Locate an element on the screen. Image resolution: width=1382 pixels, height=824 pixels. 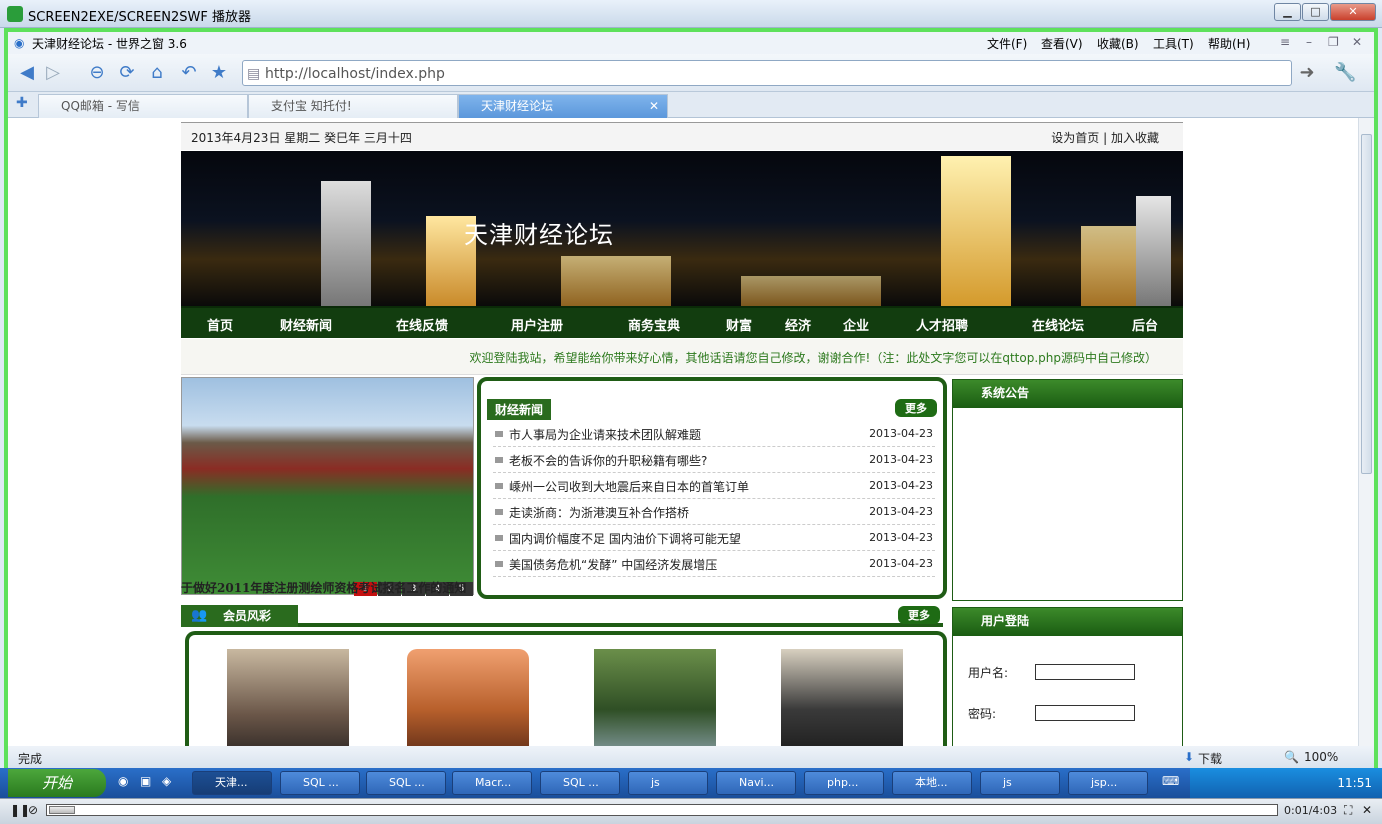
keyboard-icon: ⌨ is located at coordinates (1170, 781).